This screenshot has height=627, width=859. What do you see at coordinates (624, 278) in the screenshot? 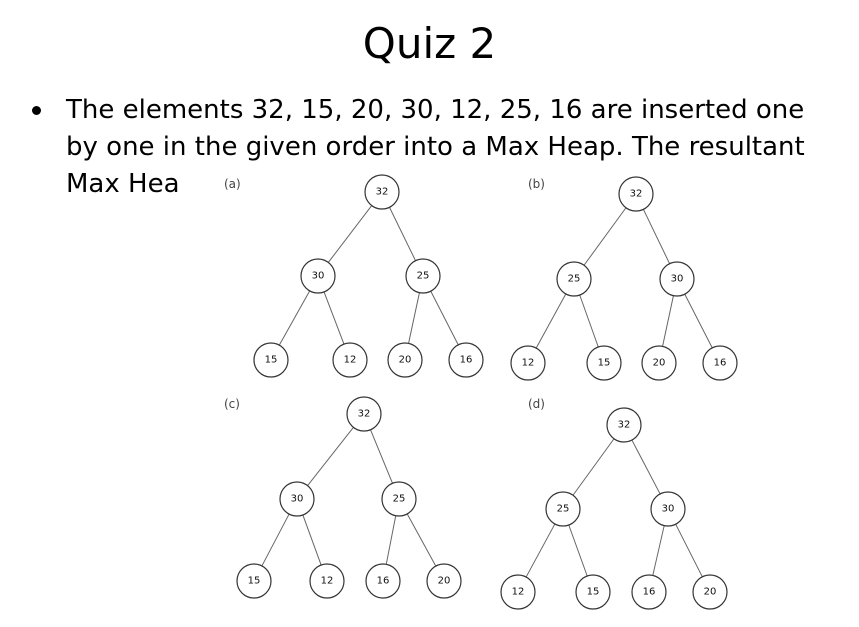
I see `heap-option-b: (b) 32 25 30 12 15 20 16` at bounding box center [624, 278].